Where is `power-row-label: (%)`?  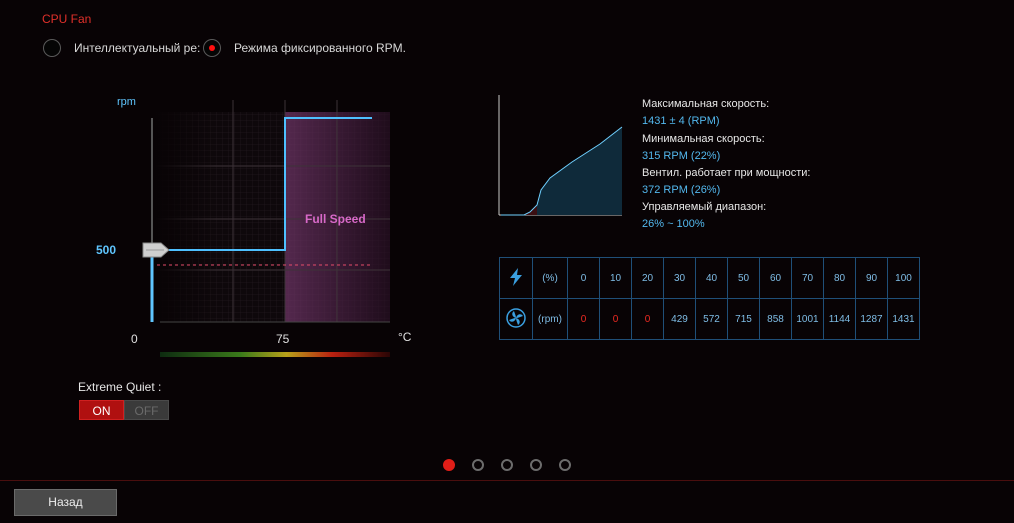 power-row-label: (%) is located at coordinates (550, 278).